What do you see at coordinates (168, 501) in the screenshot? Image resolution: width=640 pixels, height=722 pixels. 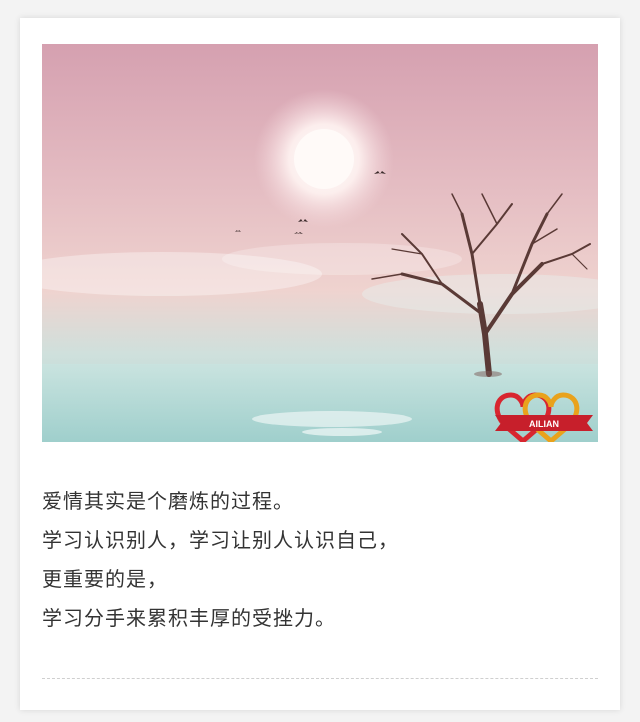 I see `text-line-1: 爱情其实是个磨炼的过程。` at bounding box center [168, 501].